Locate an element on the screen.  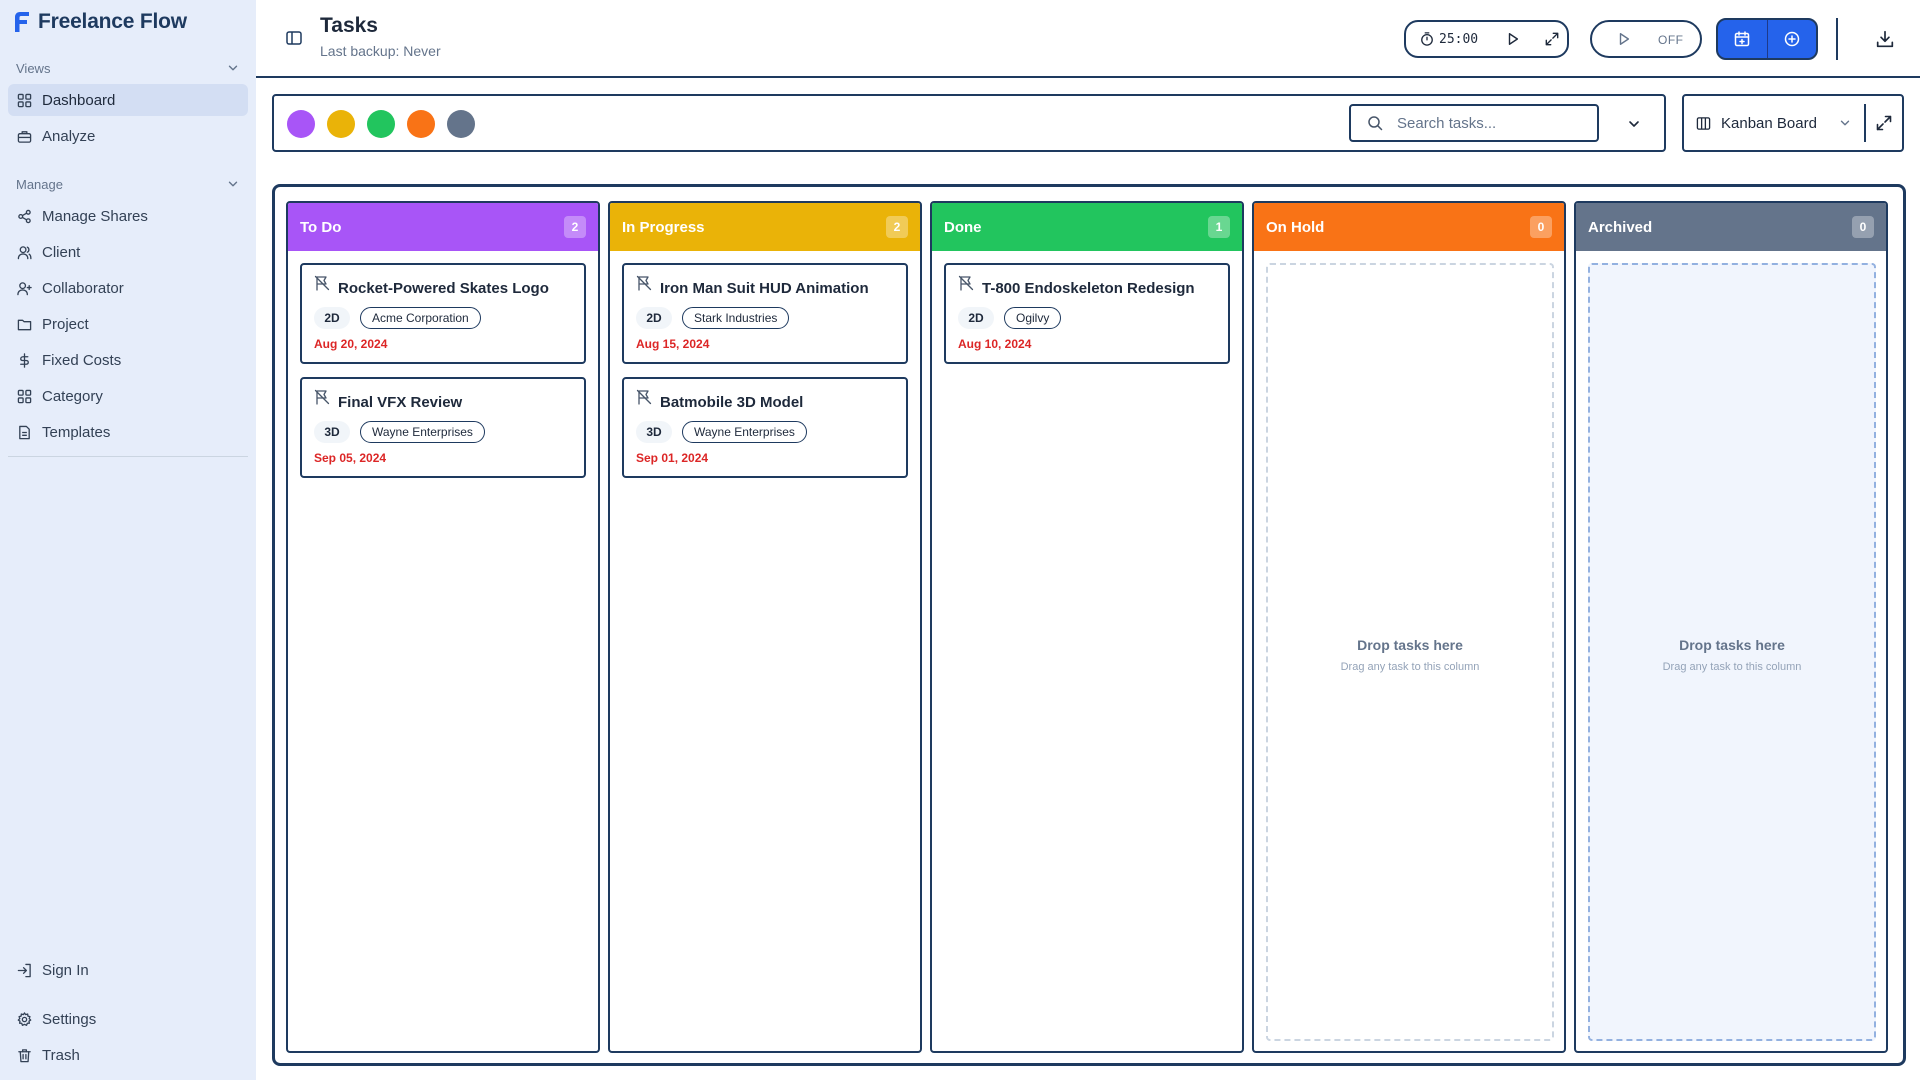
sidebar-item-client: Client is located at coordinates (128, 252).